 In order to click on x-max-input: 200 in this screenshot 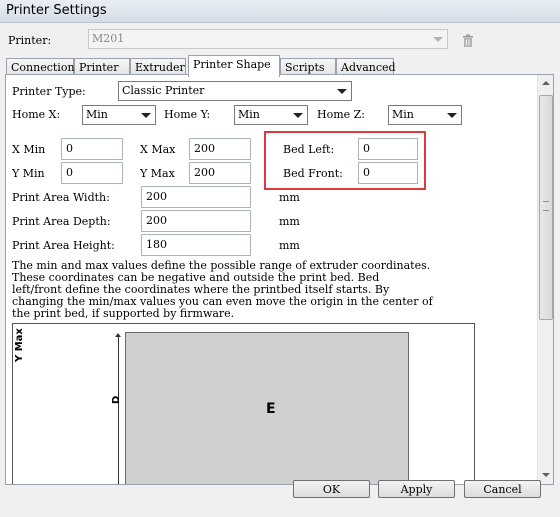, I will do `click(220, 149)`.